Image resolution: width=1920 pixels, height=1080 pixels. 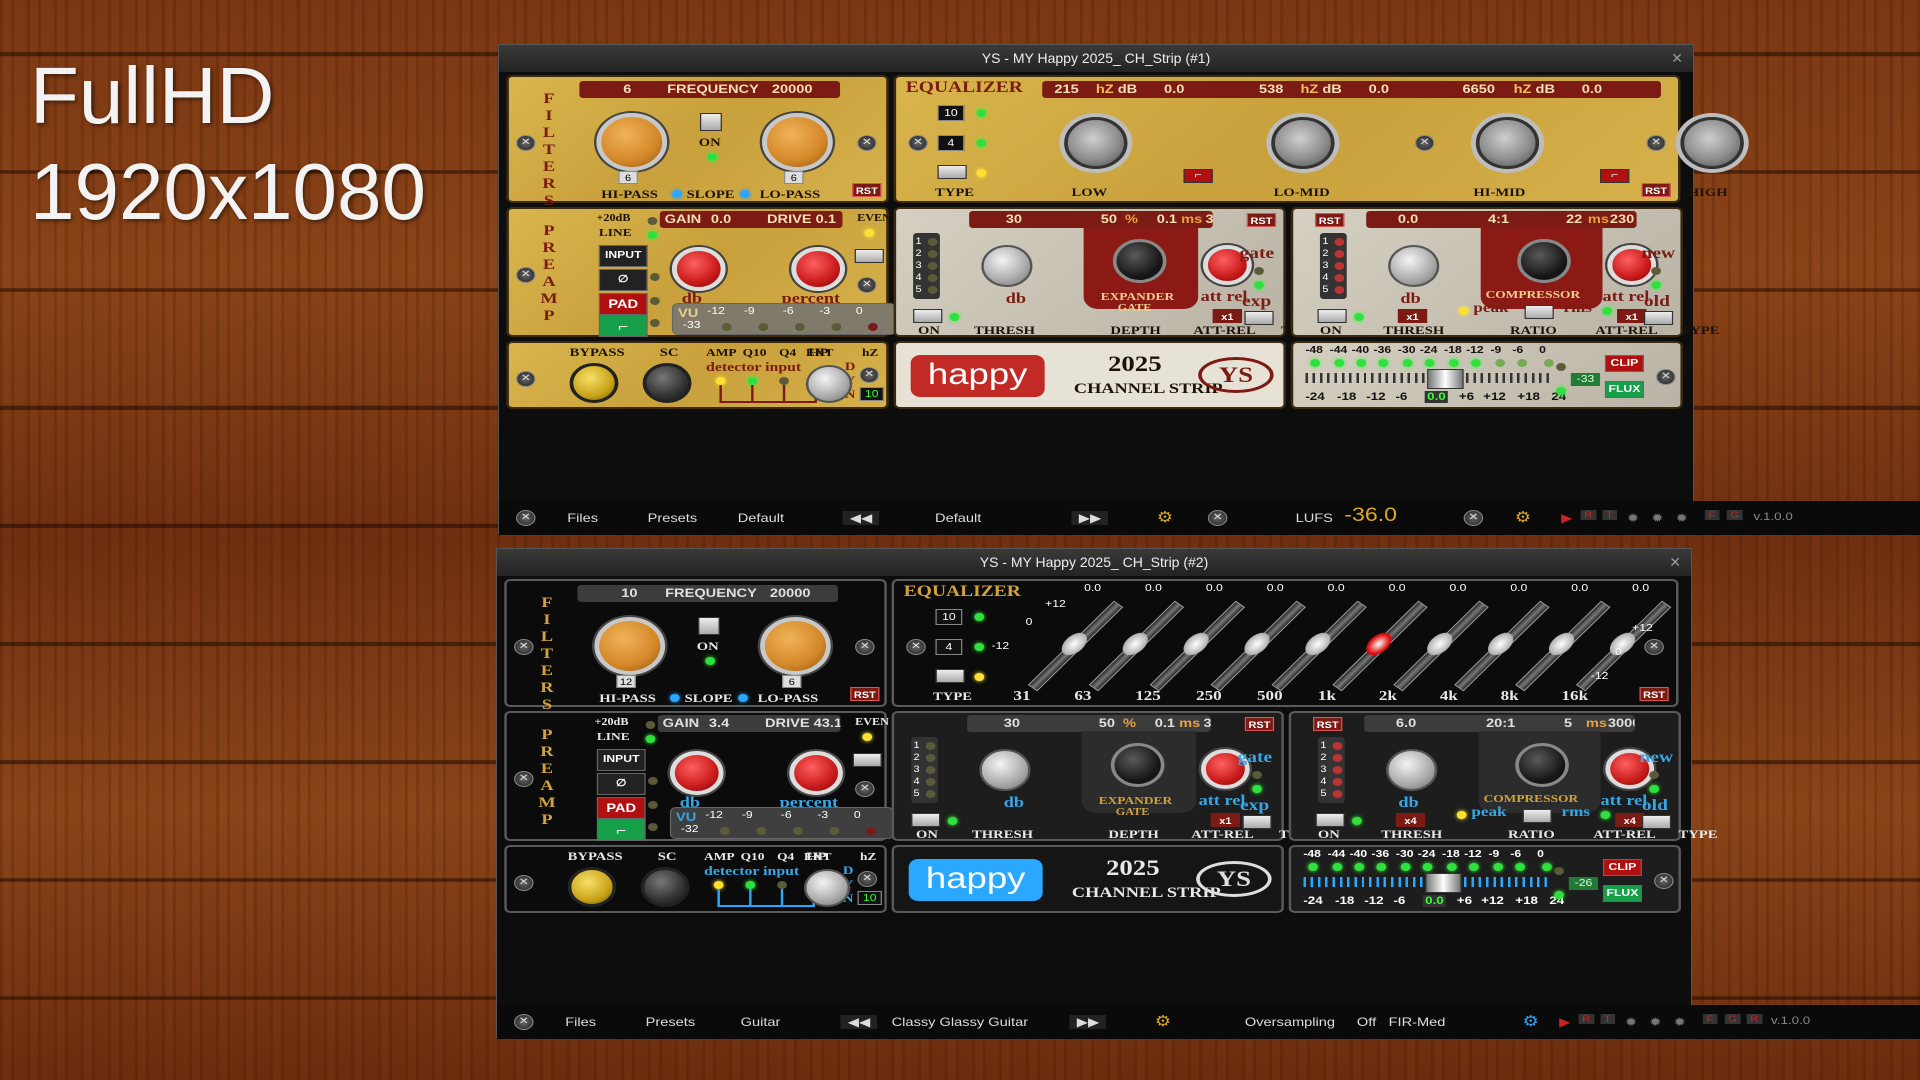 I want to click on power-icon: ▶, so click(x=1564, y=1022).